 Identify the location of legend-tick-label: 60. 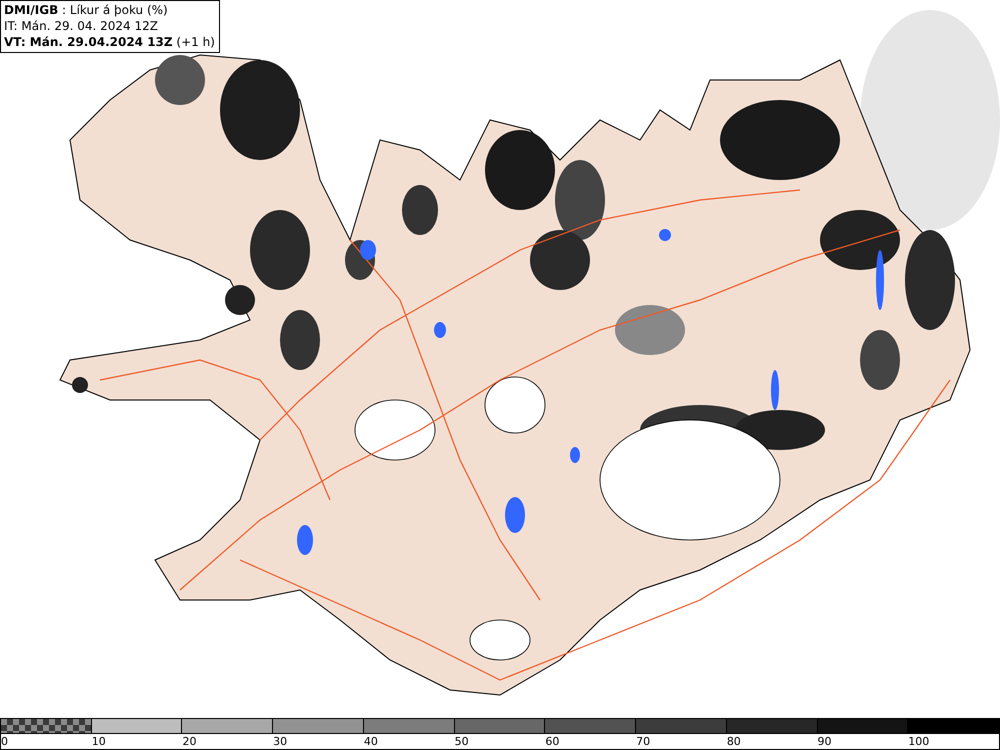
(552, 741).